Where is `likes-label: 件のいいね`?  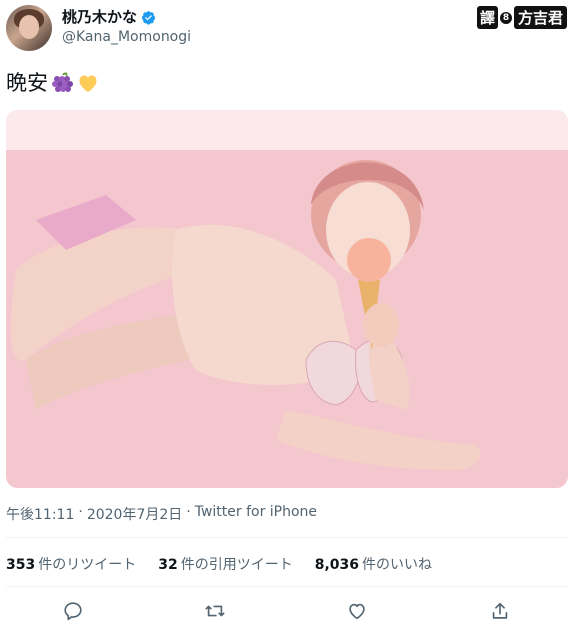 likes-label: 件のいいね is located at coordinates (397, 565).